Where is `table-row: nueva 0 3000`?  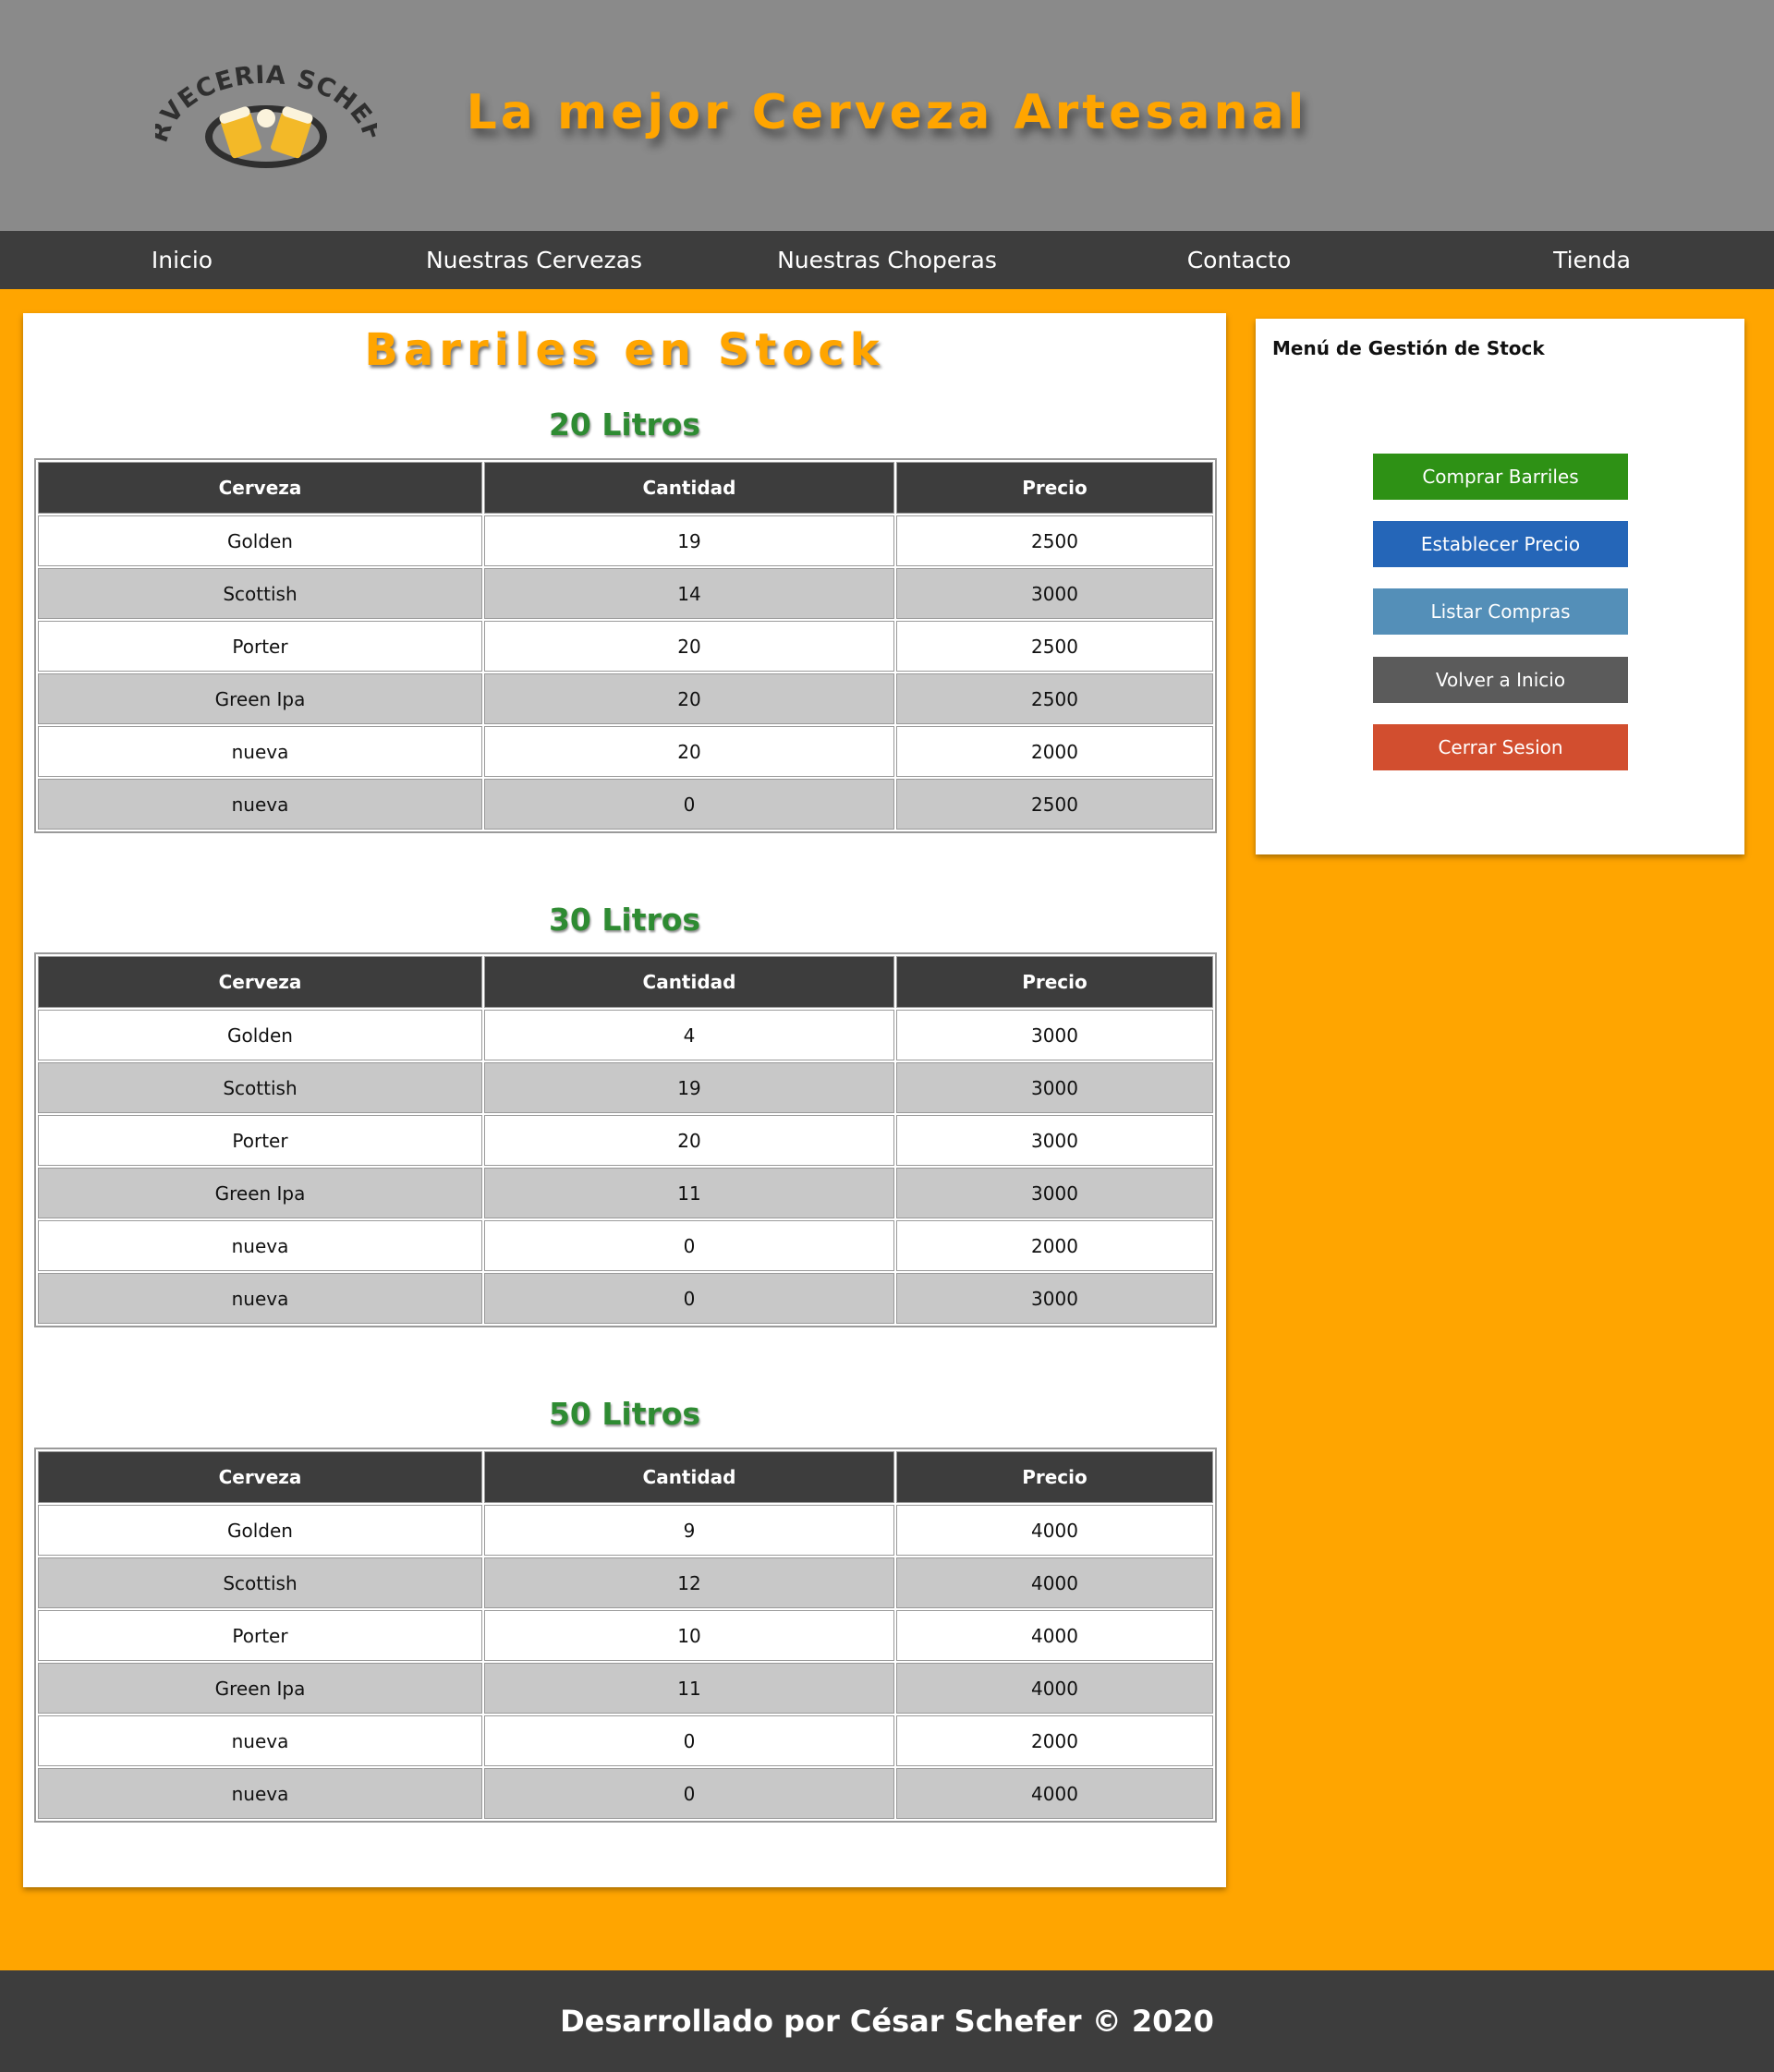
table-row: nueva 0 3000 is located at coordinates (625, 1298).